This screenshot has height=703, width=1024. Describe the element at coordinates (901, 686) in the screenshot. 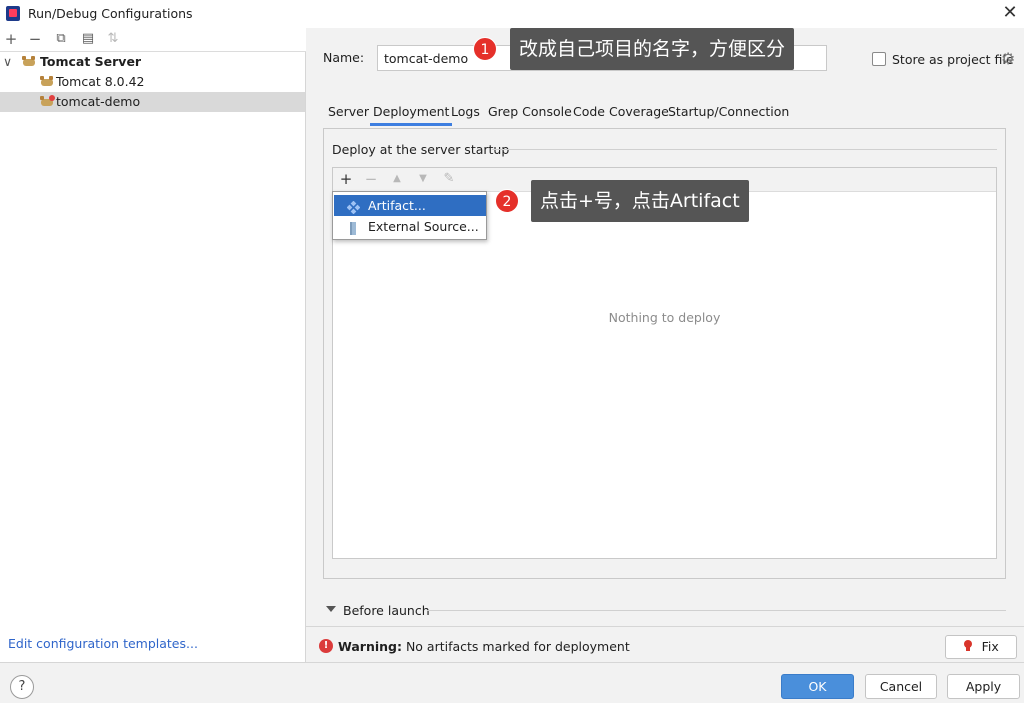

I see `cancel-button: Cancel` at that location.